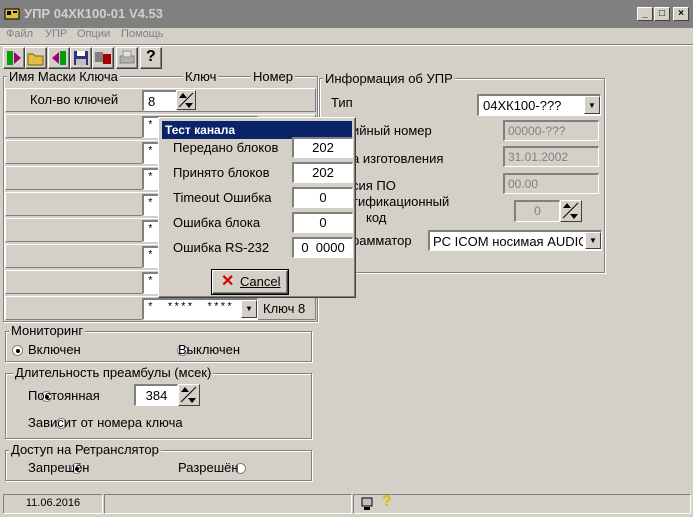 This screenshot has width=693, height=517. I want to click on floppy-icon, so click(81, 58).